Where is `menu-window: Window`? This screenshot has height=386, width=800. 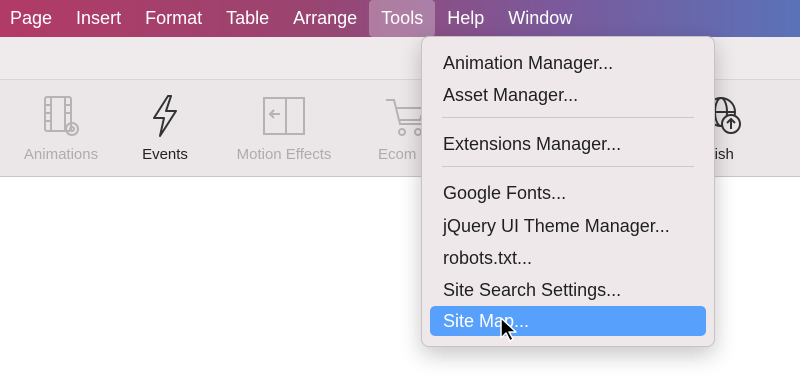 menu-window: Window is located at coordinates (540, 18).